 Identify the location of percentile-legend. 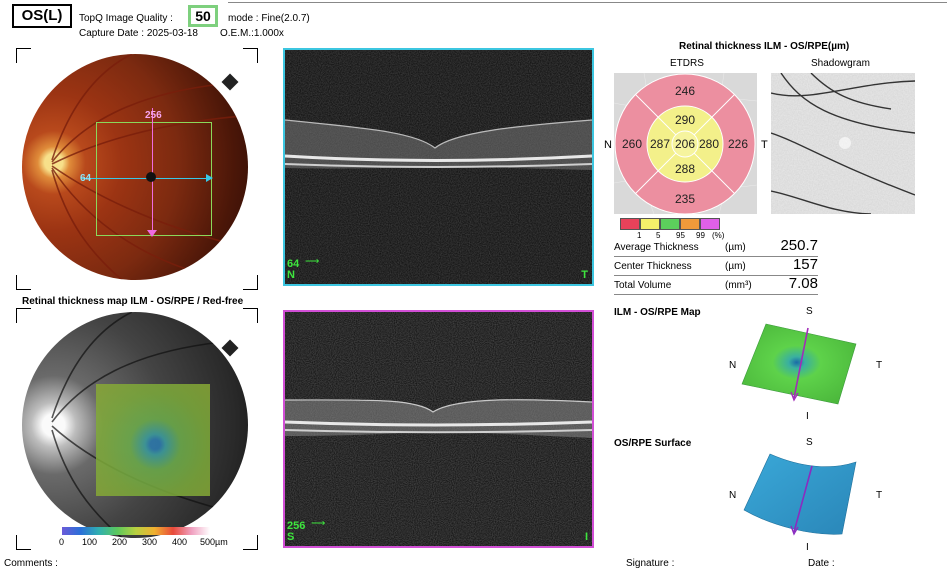
(670, 224).